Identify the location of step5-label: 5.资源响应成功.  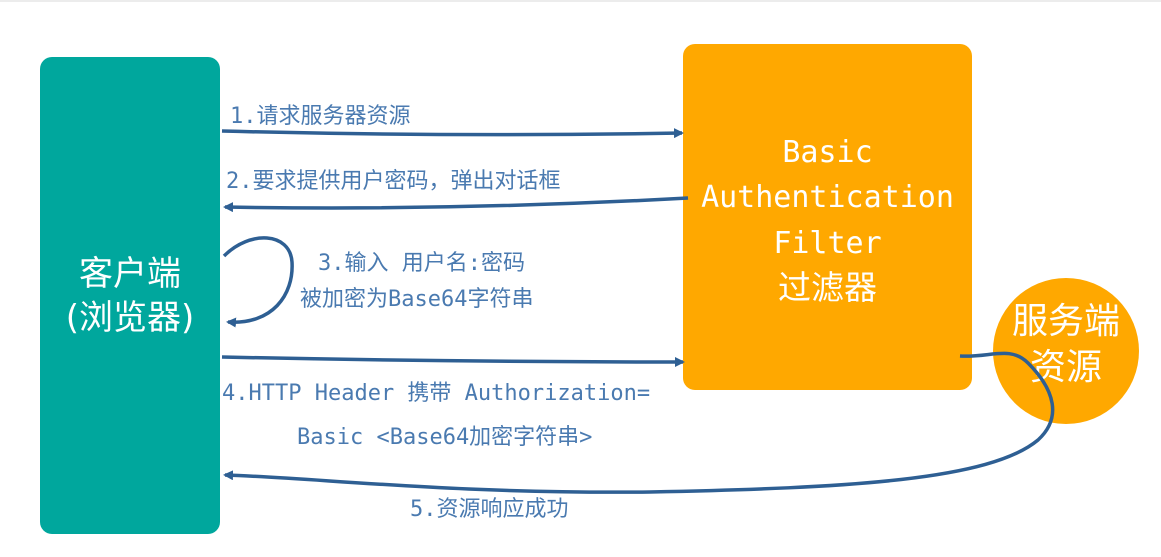
(489, 509).